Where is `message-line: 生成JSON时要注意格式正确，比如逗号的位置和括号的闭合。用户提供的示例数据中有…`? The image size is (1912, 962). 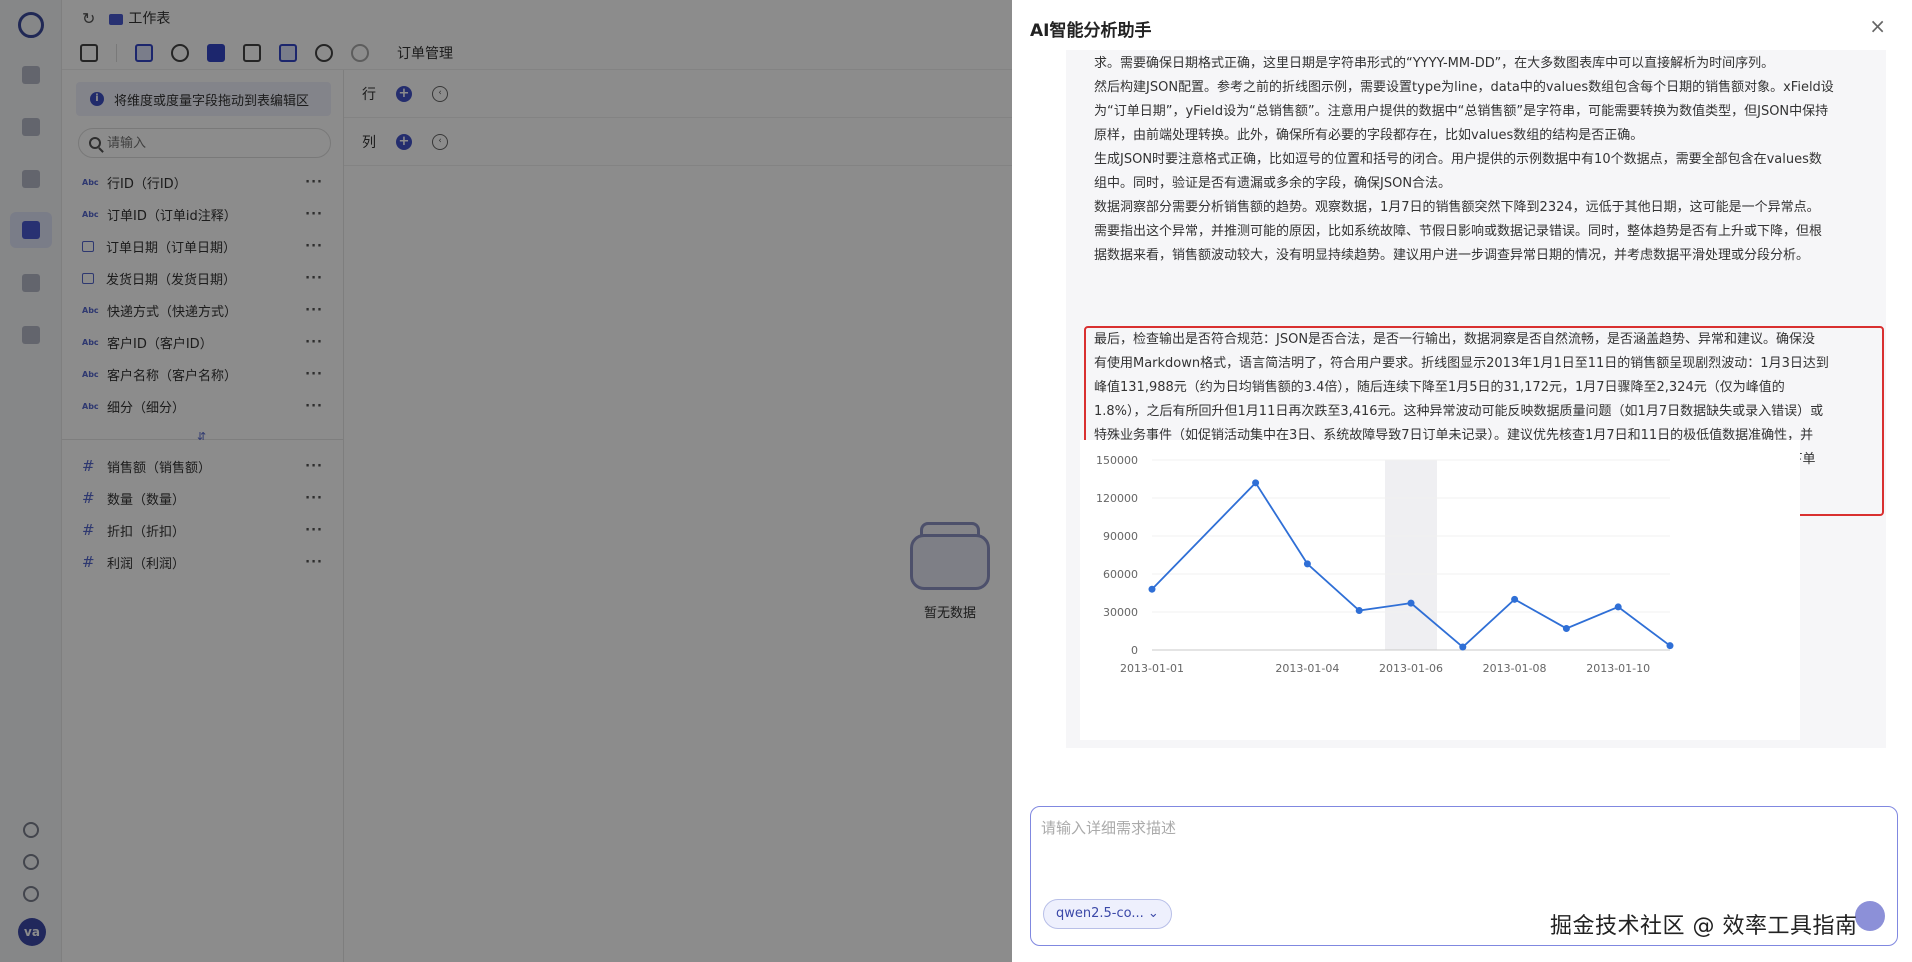 message-line: 生成JSON时要注意格式正确，比如逗号的位置和括号的闭合。用户提供的示例数据中有… is located at coordinates (1458, 159).